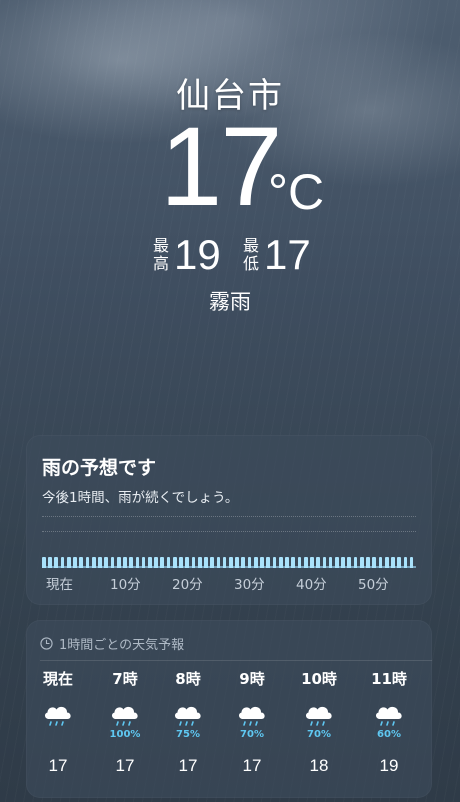 The height and width of the screenshot is (802, 460). I want to click on hour-temperature: 19, so click(389, 765).